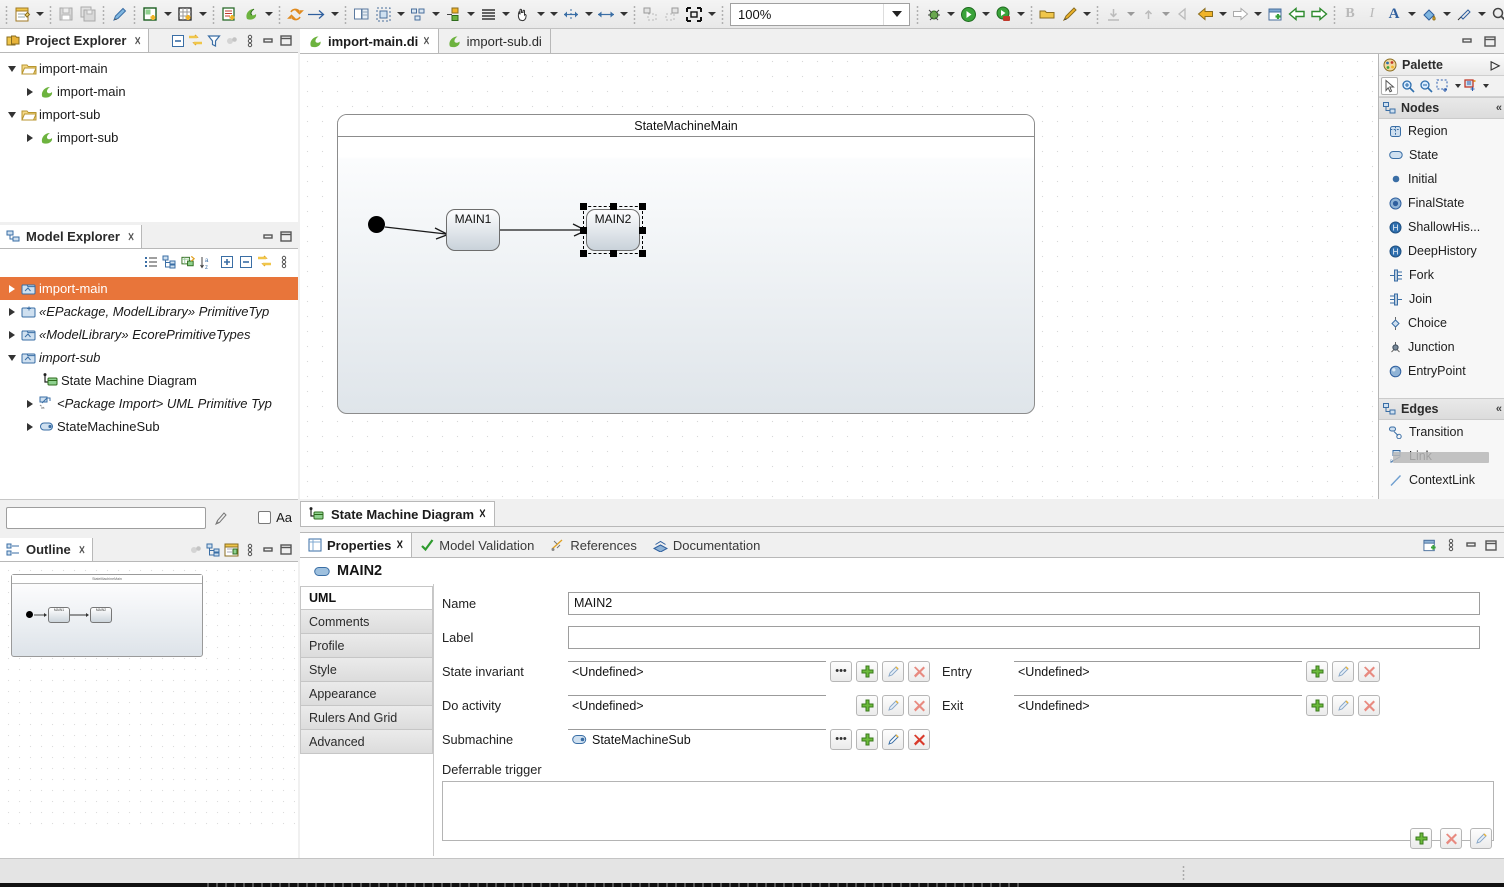  I want to click on palette-item-region: Region, so click(1441, 131).